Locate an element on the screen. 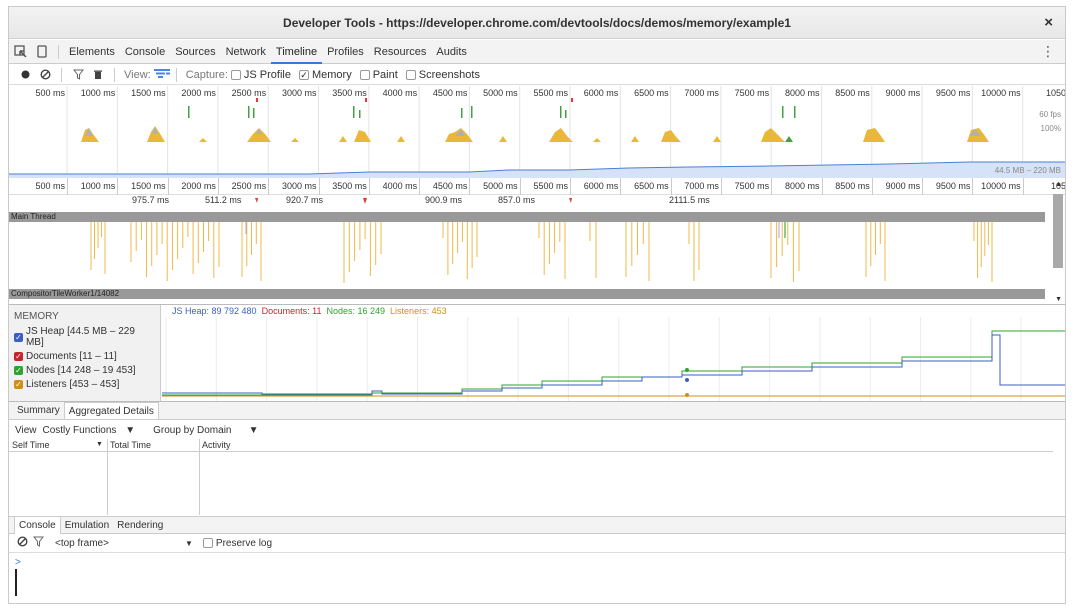  console-toolbar: <top frame> ▼ Preserve log is located at coordinates (537, 543).